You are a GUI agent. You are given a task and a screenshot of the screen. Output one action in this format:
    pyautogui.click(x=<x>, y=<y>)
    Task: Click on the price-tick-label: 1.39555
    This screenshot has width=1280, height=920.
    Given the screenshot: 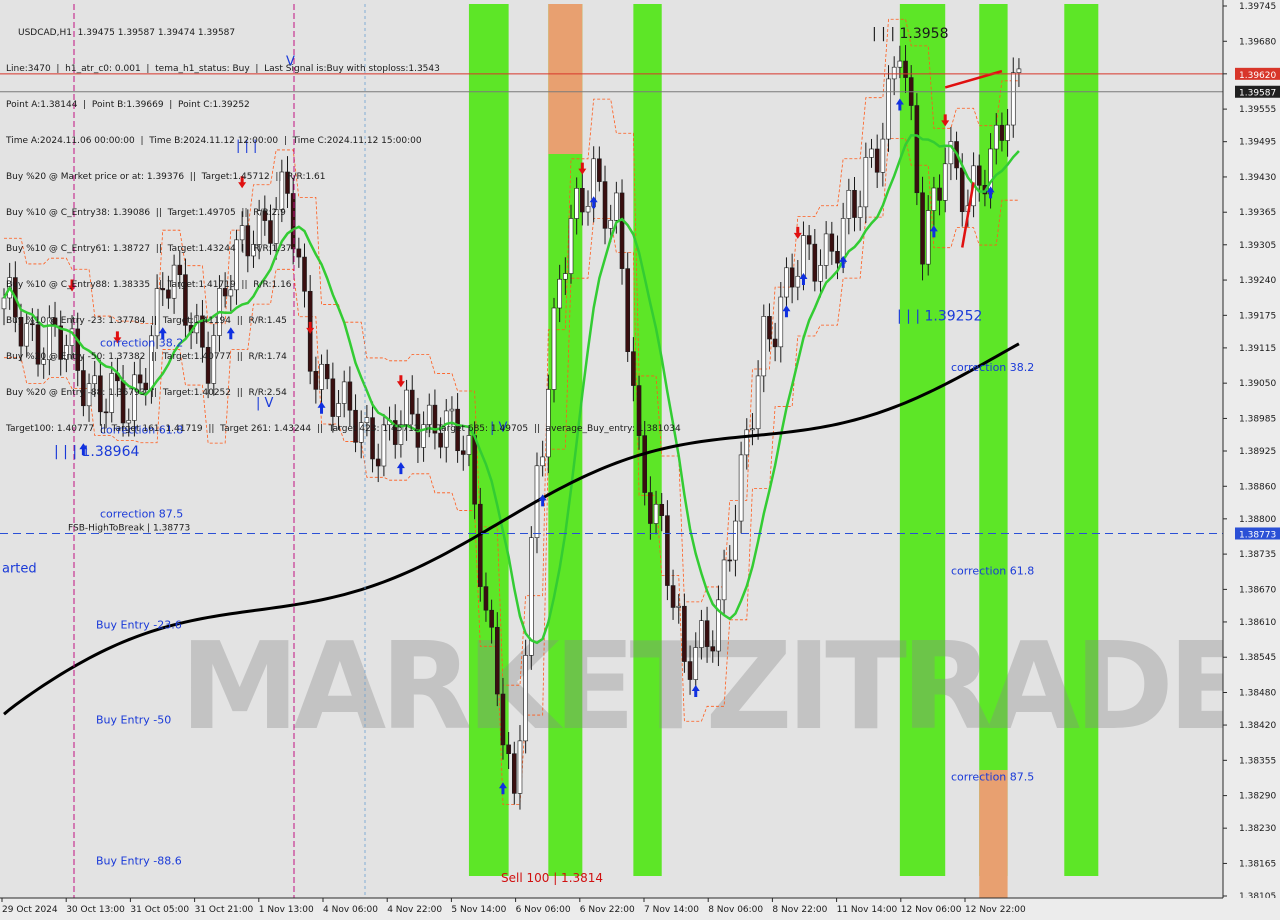 What is the action you would take?
    pyautogui.click(x=1257, y=110)
    